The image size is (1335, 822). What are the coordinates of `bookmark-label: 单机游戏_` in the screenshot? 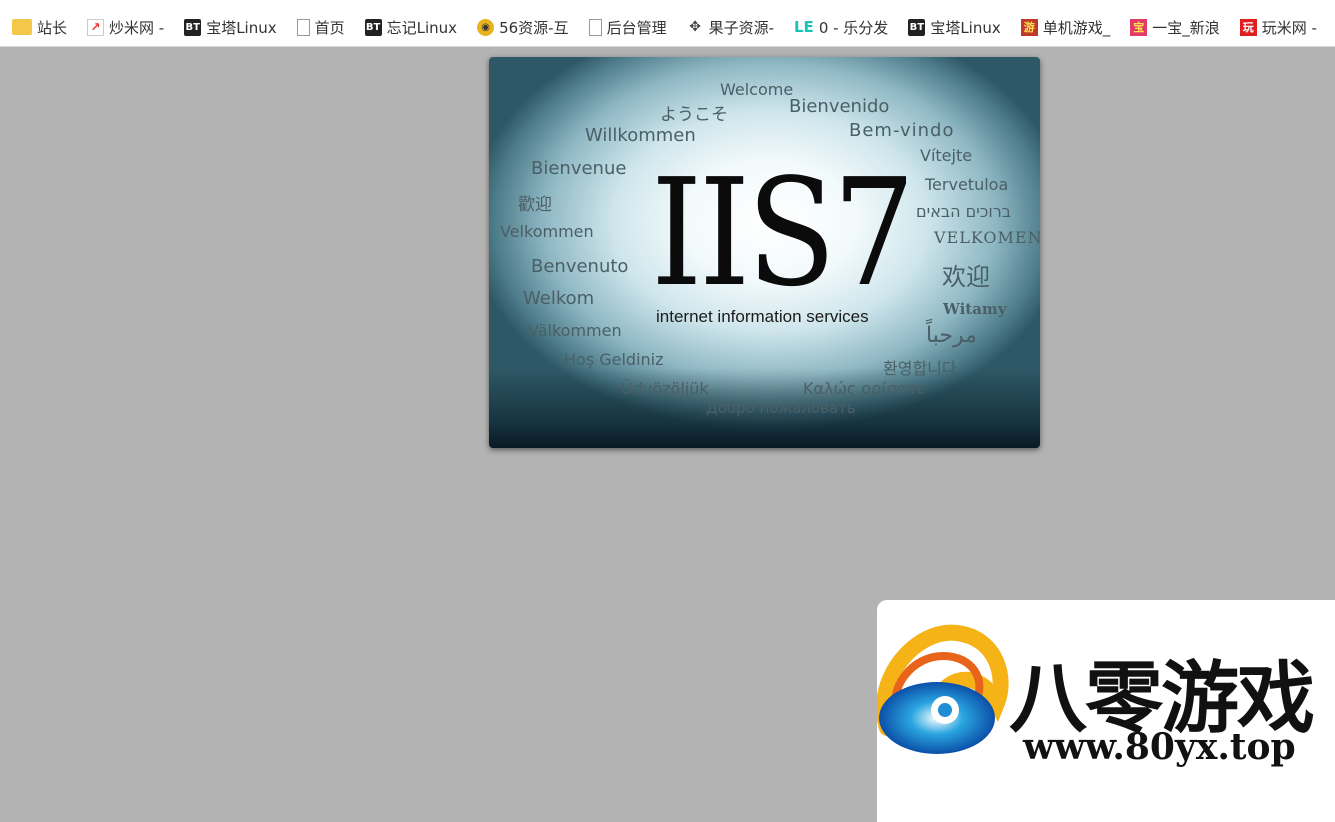 It's located at (1076, 27).